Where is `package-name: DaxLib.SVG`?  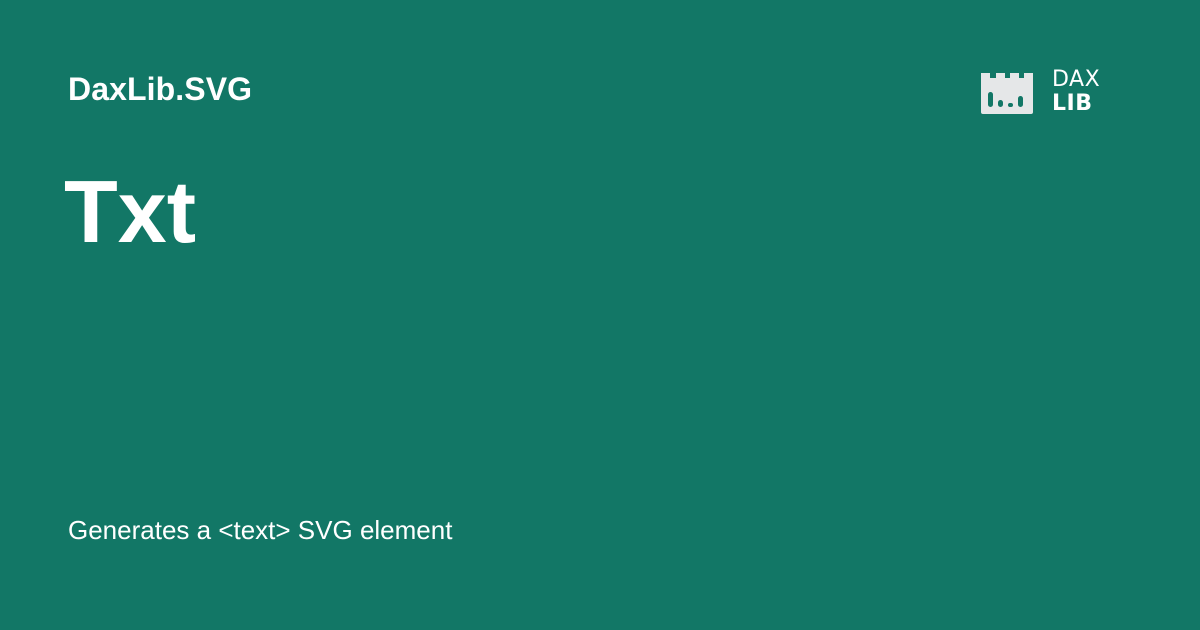 package-name: DaxLib.SVG is located at coordinates (160, 89).